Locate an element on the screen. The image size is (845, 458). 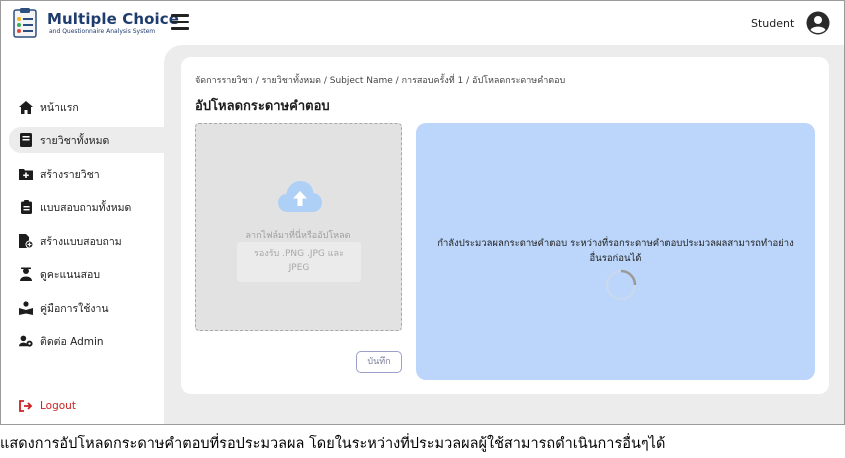
contact-admin-icon is located at coordinates (26, 341).